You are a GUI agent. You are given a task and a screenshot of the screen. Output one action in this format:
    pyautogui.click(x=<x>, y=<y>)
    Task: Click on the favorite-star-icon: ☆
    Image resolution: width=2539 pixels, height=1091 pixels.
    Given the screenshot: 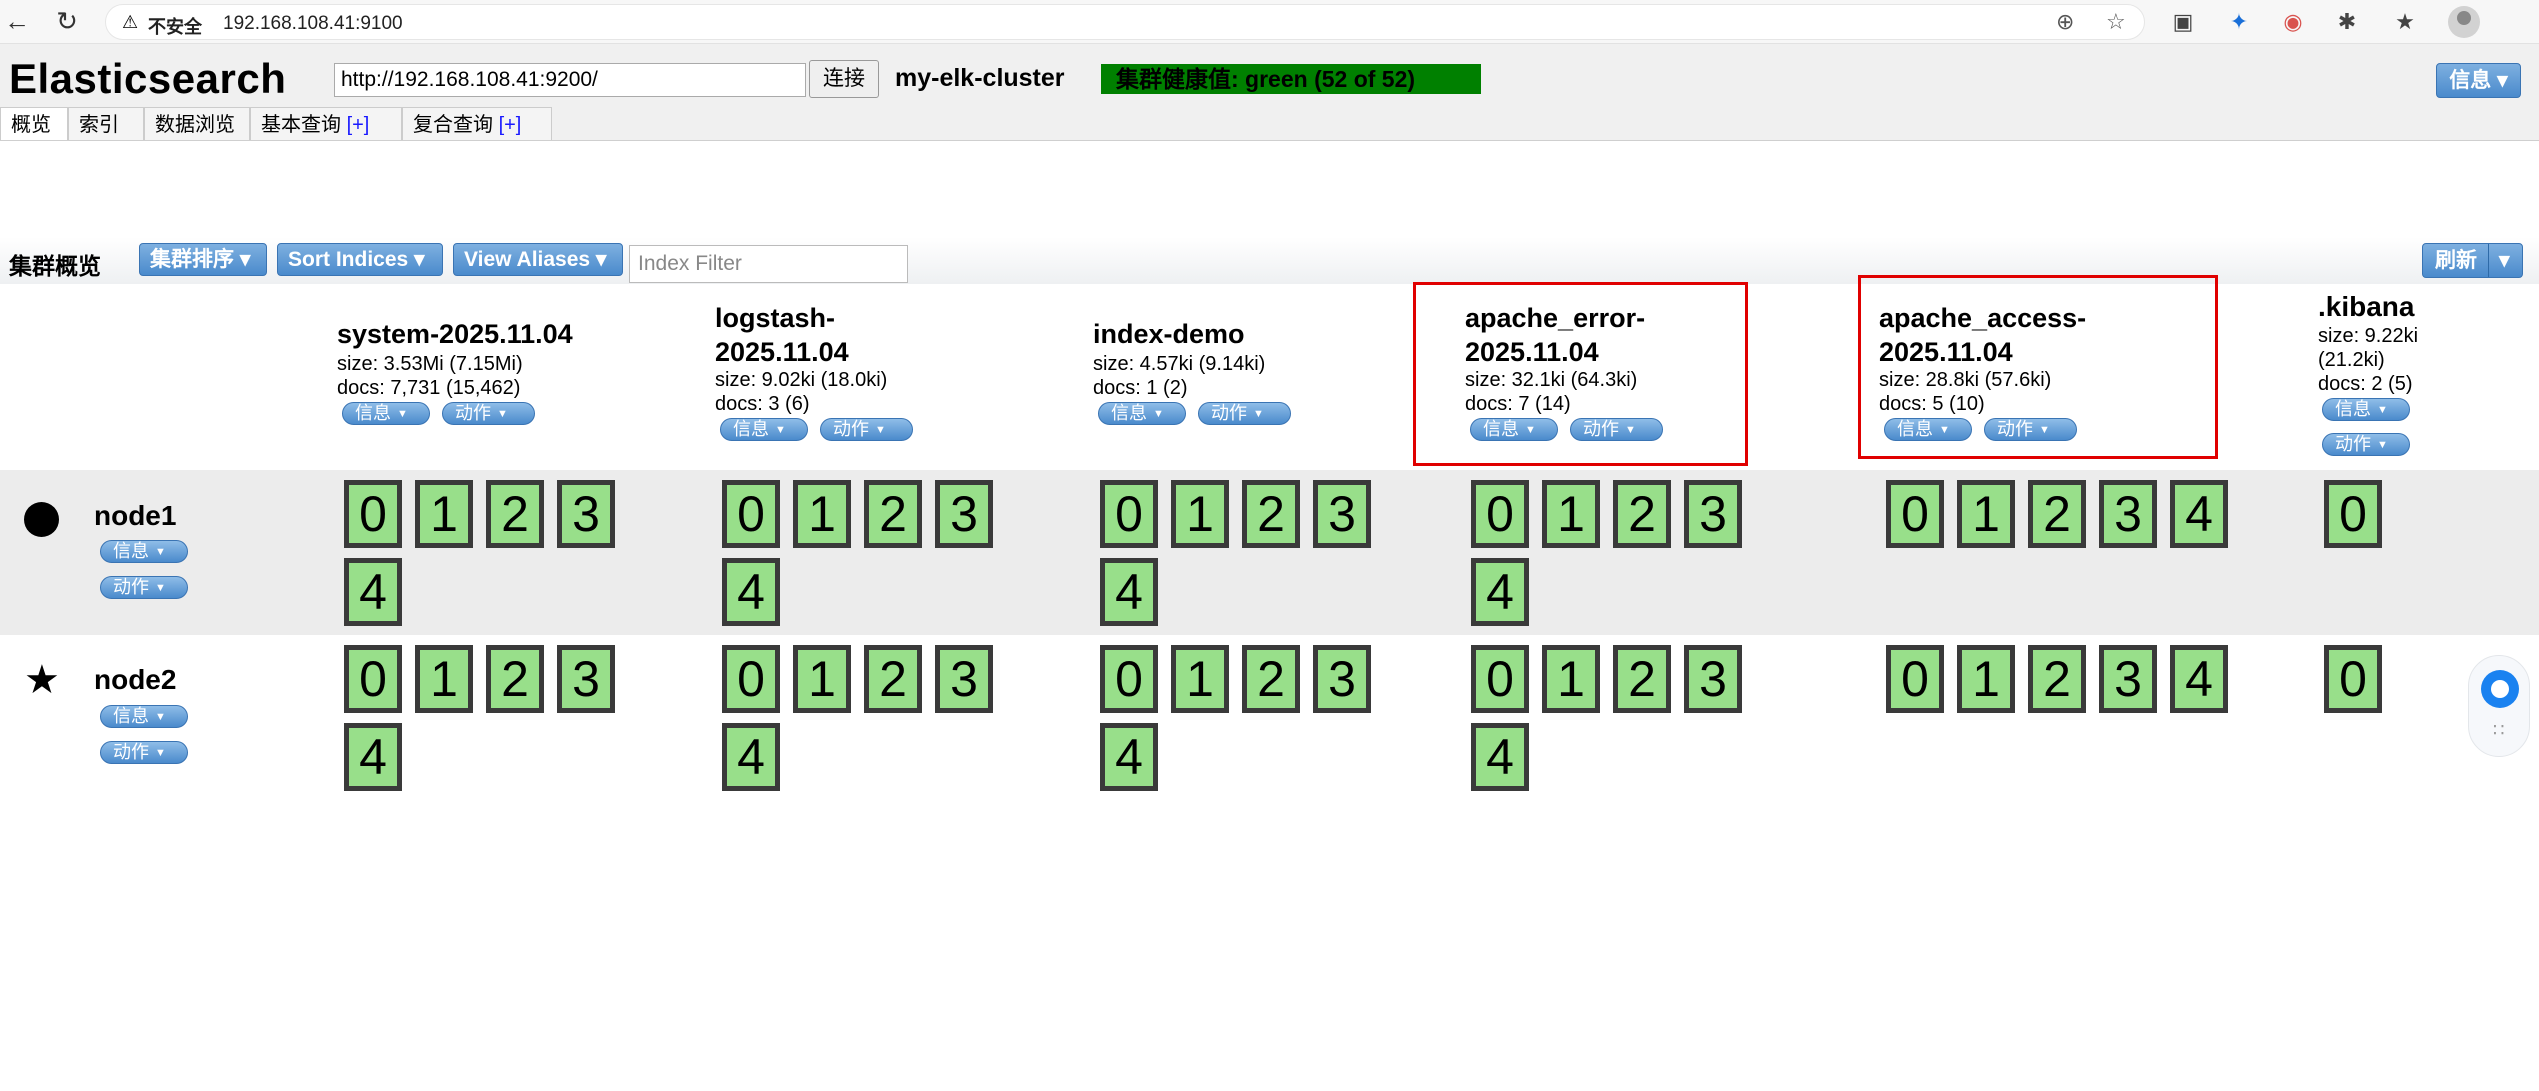 What is the action you would take?
    pyautogui.click(x=2116, y=22)
    